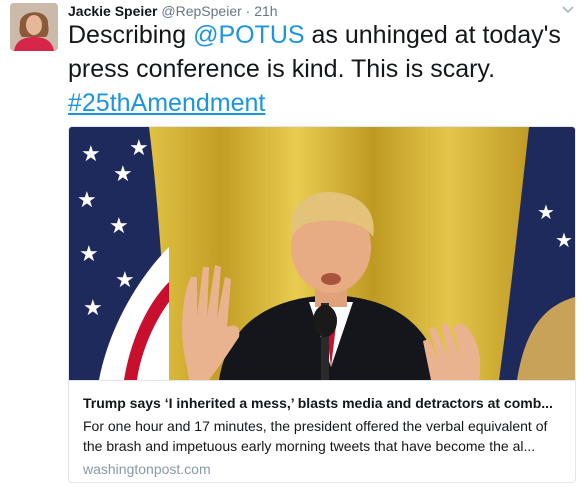 The height and width of the screenshot is (487, 588). I want to click on tweet-text-prefix: Describing, so click(131, 35).